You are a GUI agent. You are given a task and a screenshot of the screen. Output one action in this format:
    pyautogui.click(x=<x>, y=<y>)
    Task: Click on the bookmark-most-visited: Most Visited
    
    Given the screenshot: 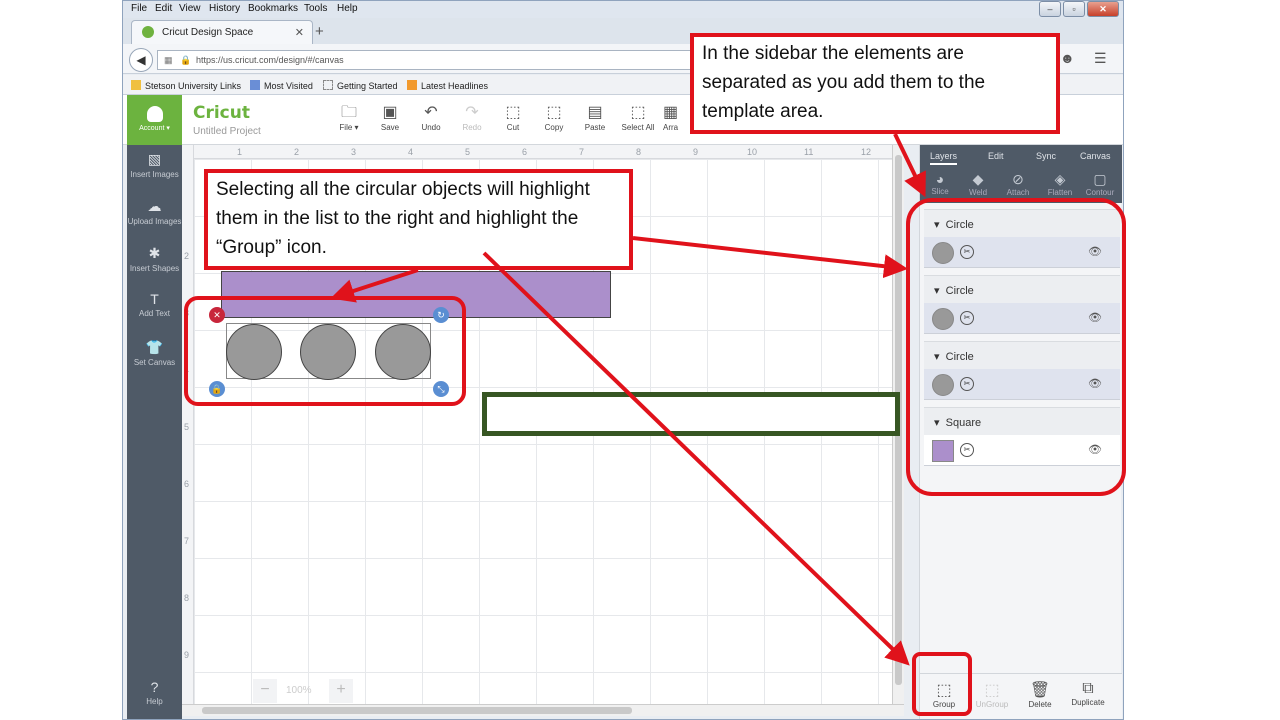 What is the action you would take?
    pyautogui.click(x=281, y=85)
    